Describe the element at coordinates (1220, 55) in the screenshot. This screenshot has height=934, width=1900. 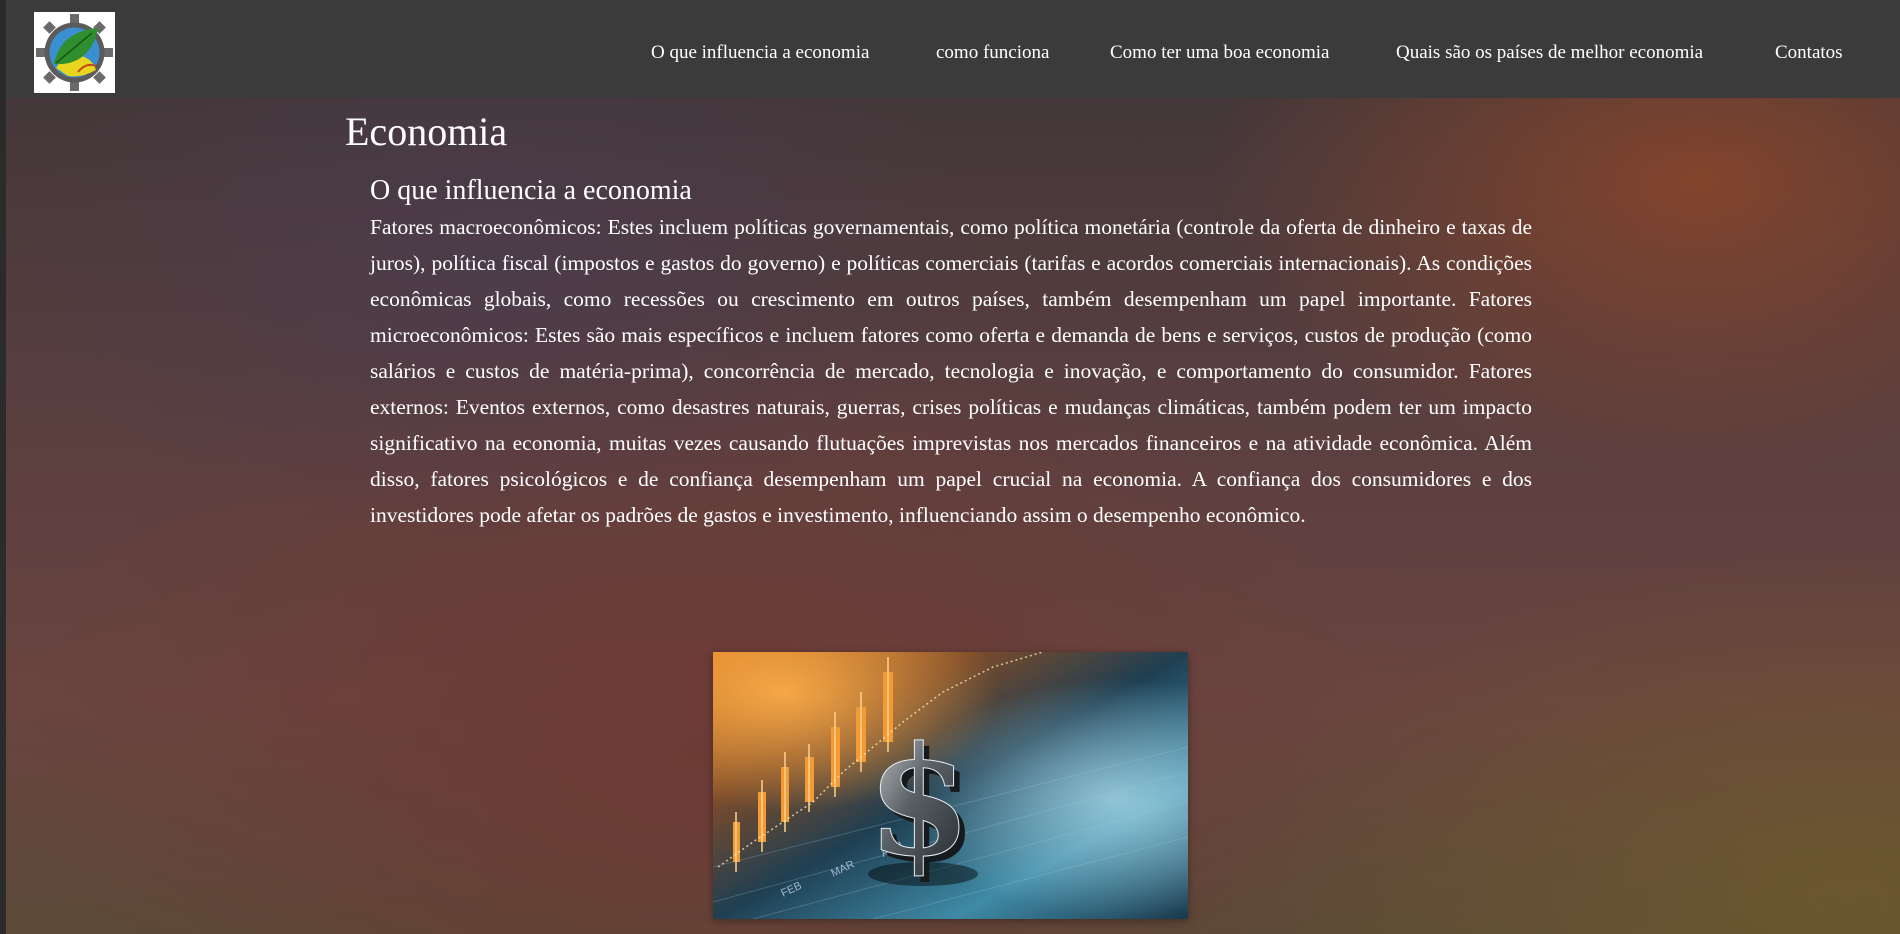
I see `nav-como-ter-boa-economia: Como ter uma boa economia` at that location.